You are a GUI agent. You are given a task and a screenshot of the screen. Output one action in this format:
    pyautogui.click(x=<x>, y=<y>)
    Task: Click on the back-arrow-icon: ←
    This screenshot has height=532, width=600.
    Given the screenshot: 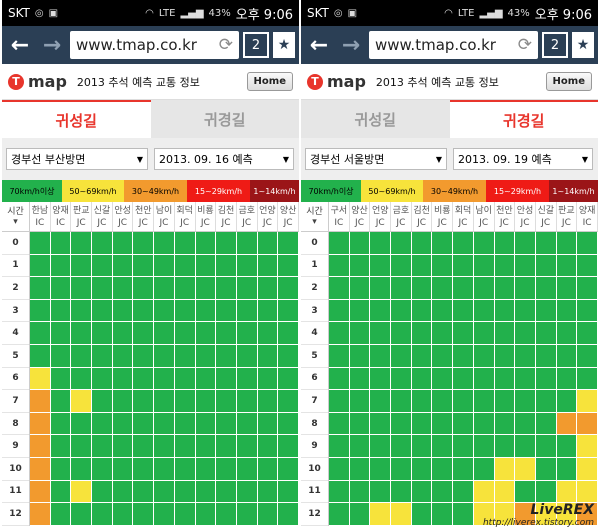 What is the action you would take?
    pyautogui.click(x=20, y=45)
    